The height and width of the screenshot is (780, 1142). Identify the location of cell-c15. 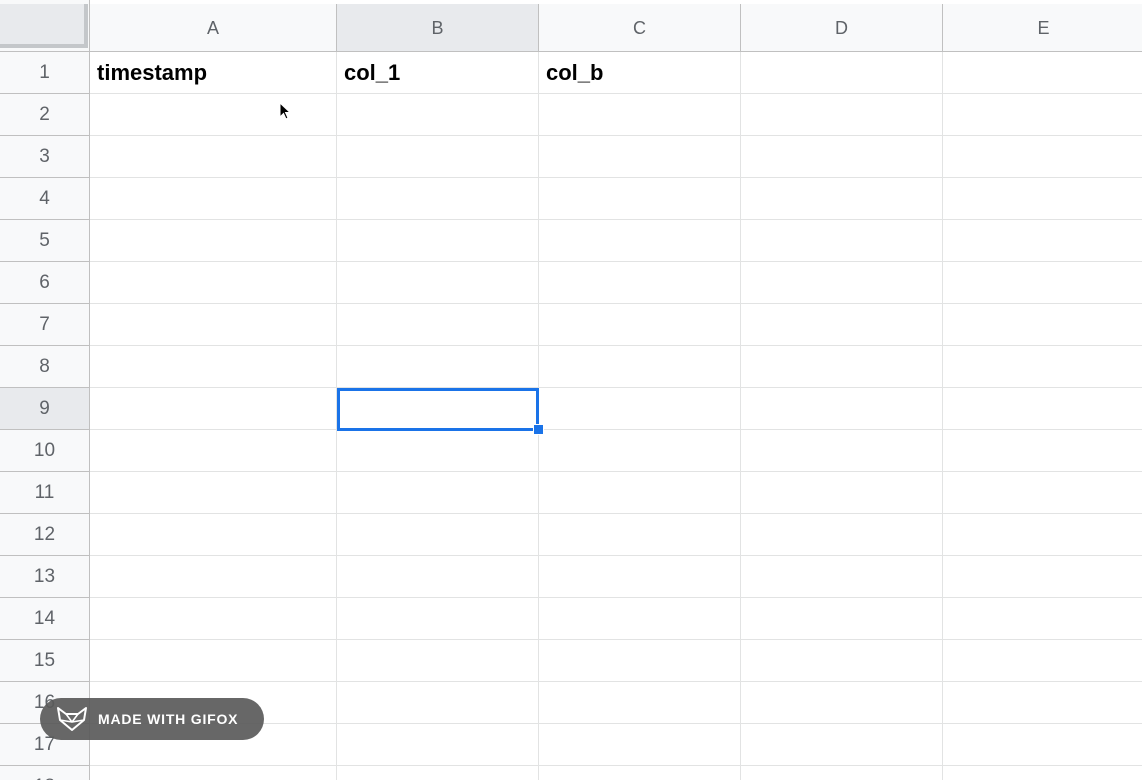
(640, 661).